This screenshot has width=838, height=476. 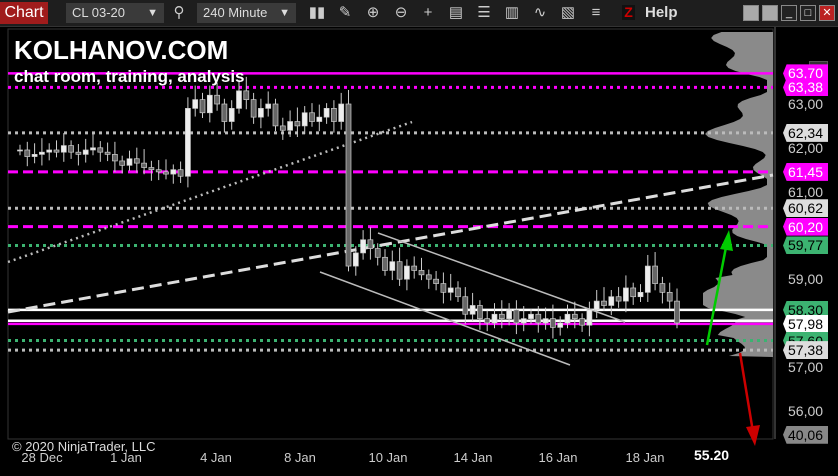 What do you see at coordinates (827, 13) in the screenshot?
I see `close-icon: ✕` at bounding box center [827, 13].